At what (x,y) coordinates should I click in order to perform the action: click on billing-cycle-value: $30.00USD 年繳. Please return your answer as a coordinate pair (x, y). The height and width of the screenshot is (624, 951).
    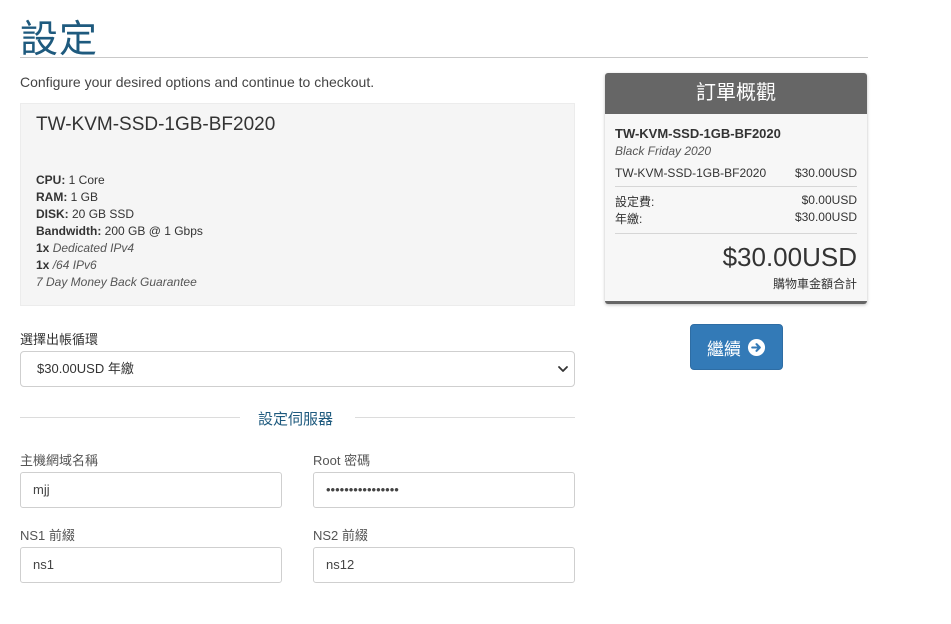
    Looking at the image, I should click on (85, 368).